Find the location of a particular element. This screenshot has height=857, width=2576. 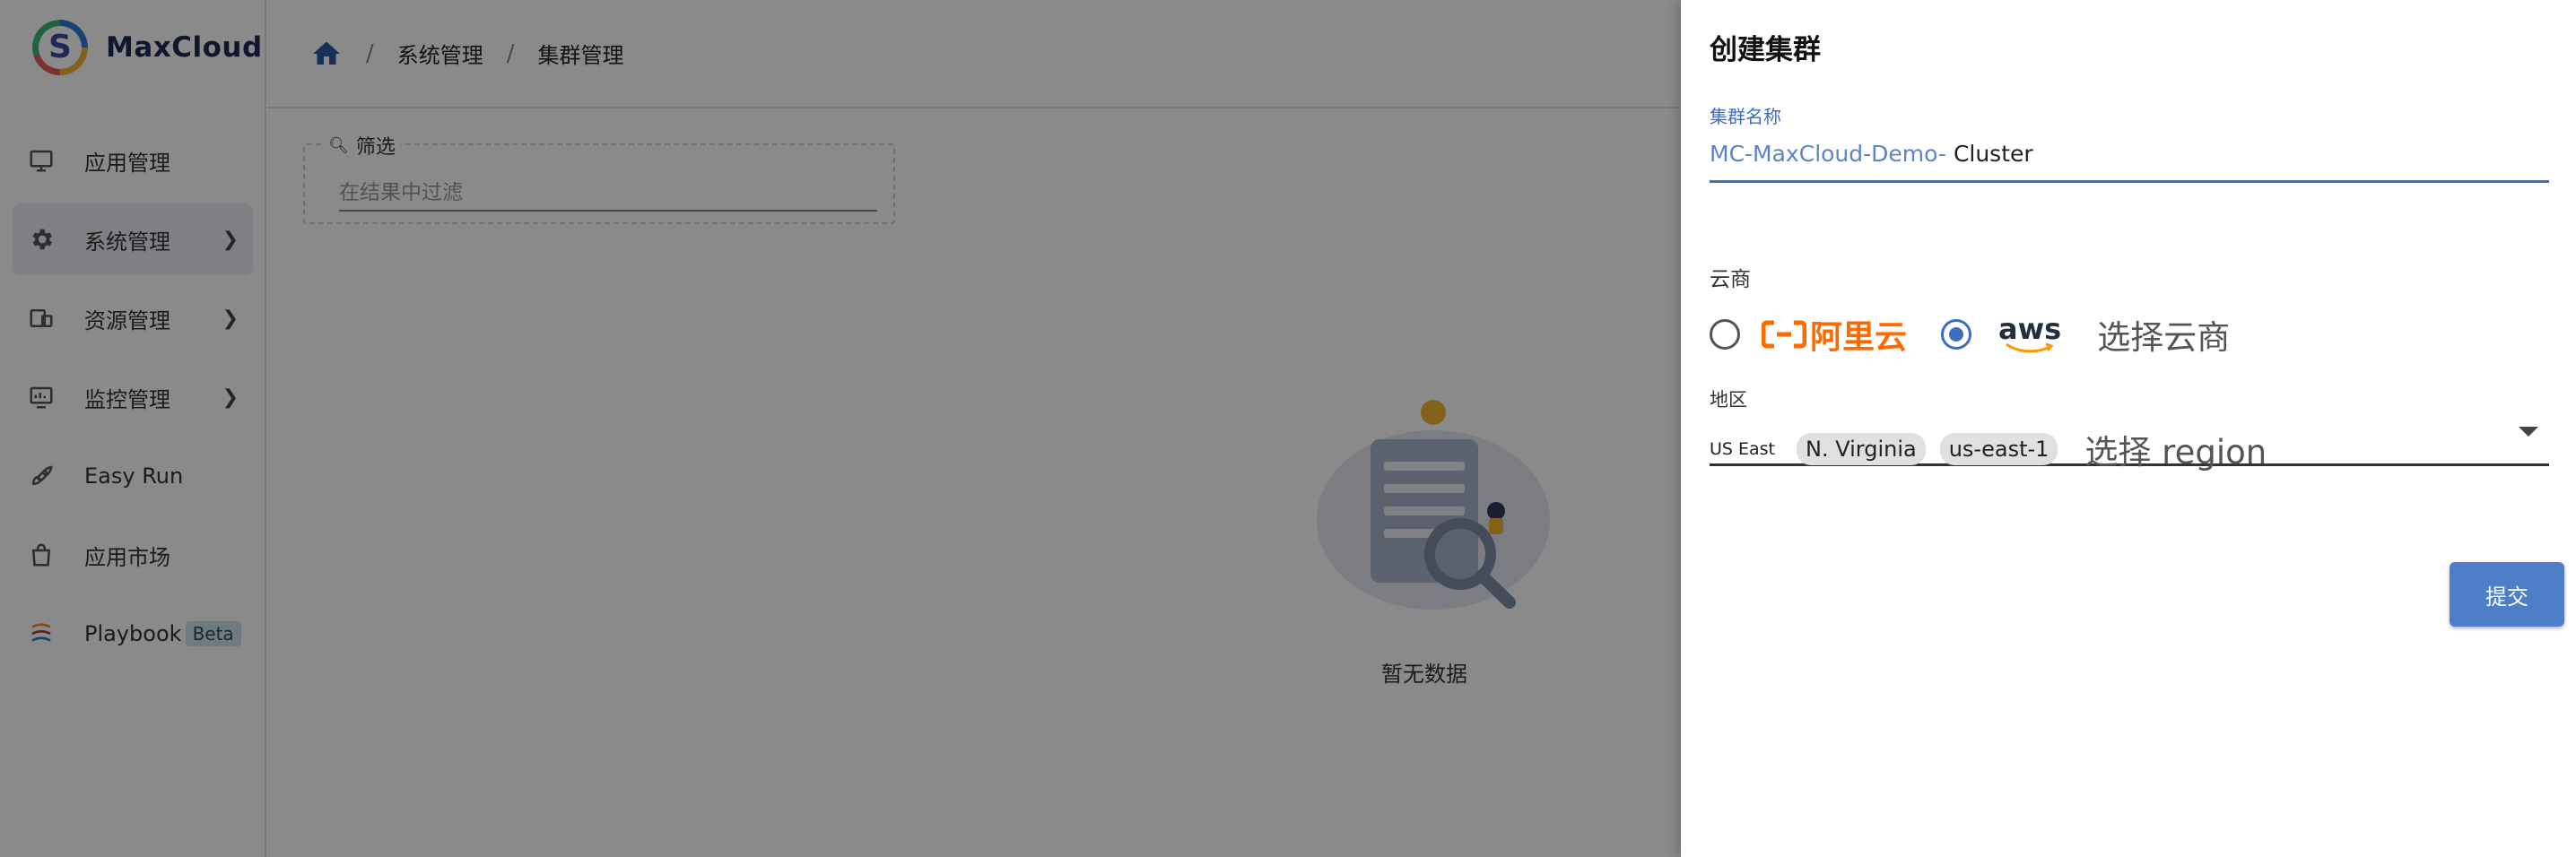

cluster-name-prefix: MC-MaxCloud-Demo- is located at coordinates (1828, 154).